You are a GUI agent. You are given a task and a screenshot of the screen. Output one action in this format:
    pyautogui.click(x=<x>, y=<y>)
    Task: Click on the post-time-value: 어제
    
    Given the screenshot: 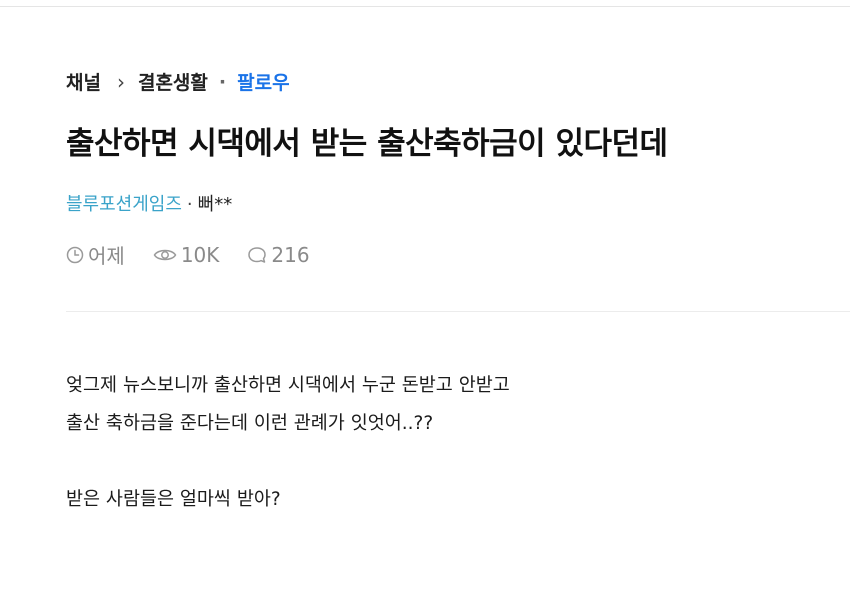 What is the action you would take?
    pyautogui.click(x=106, y=256)
    